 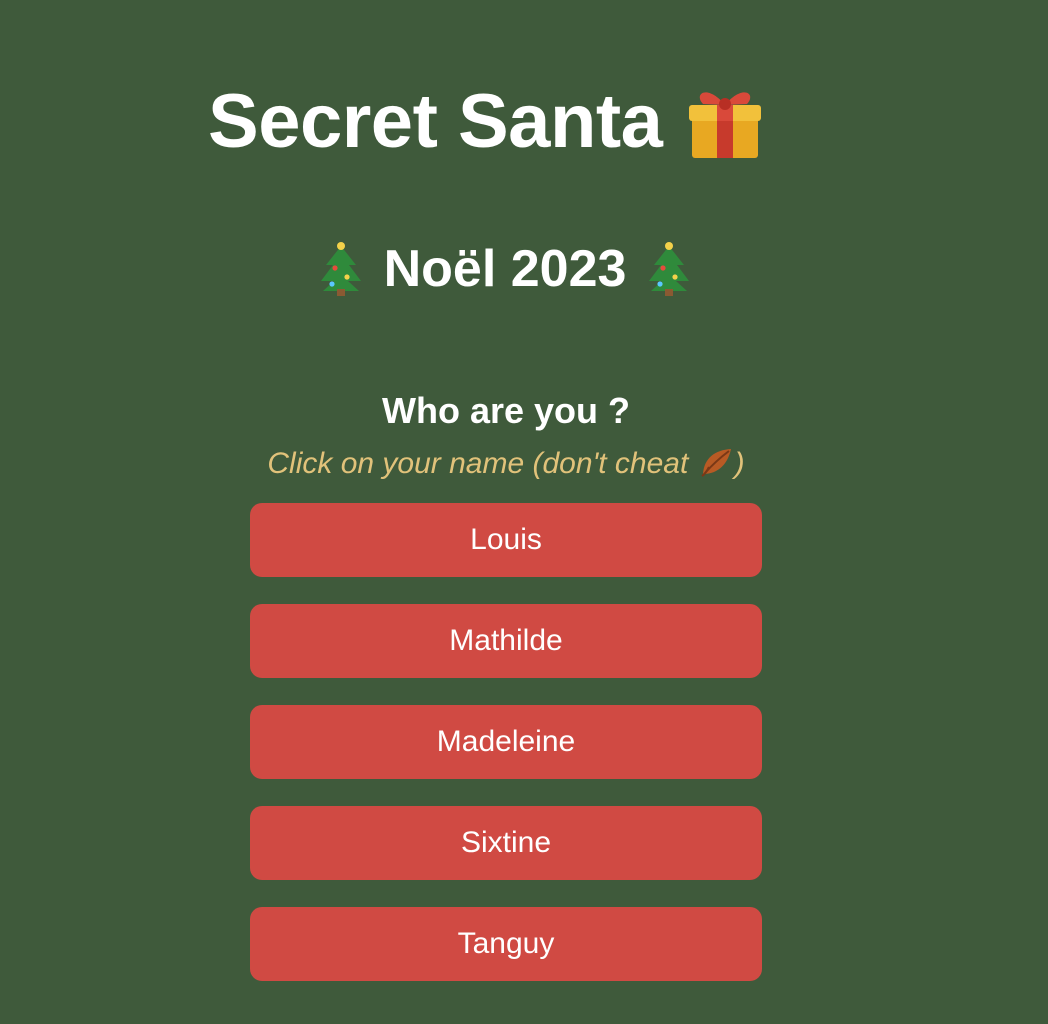 I want to click on instruction-suffix: ), so click(x=739, y=463).